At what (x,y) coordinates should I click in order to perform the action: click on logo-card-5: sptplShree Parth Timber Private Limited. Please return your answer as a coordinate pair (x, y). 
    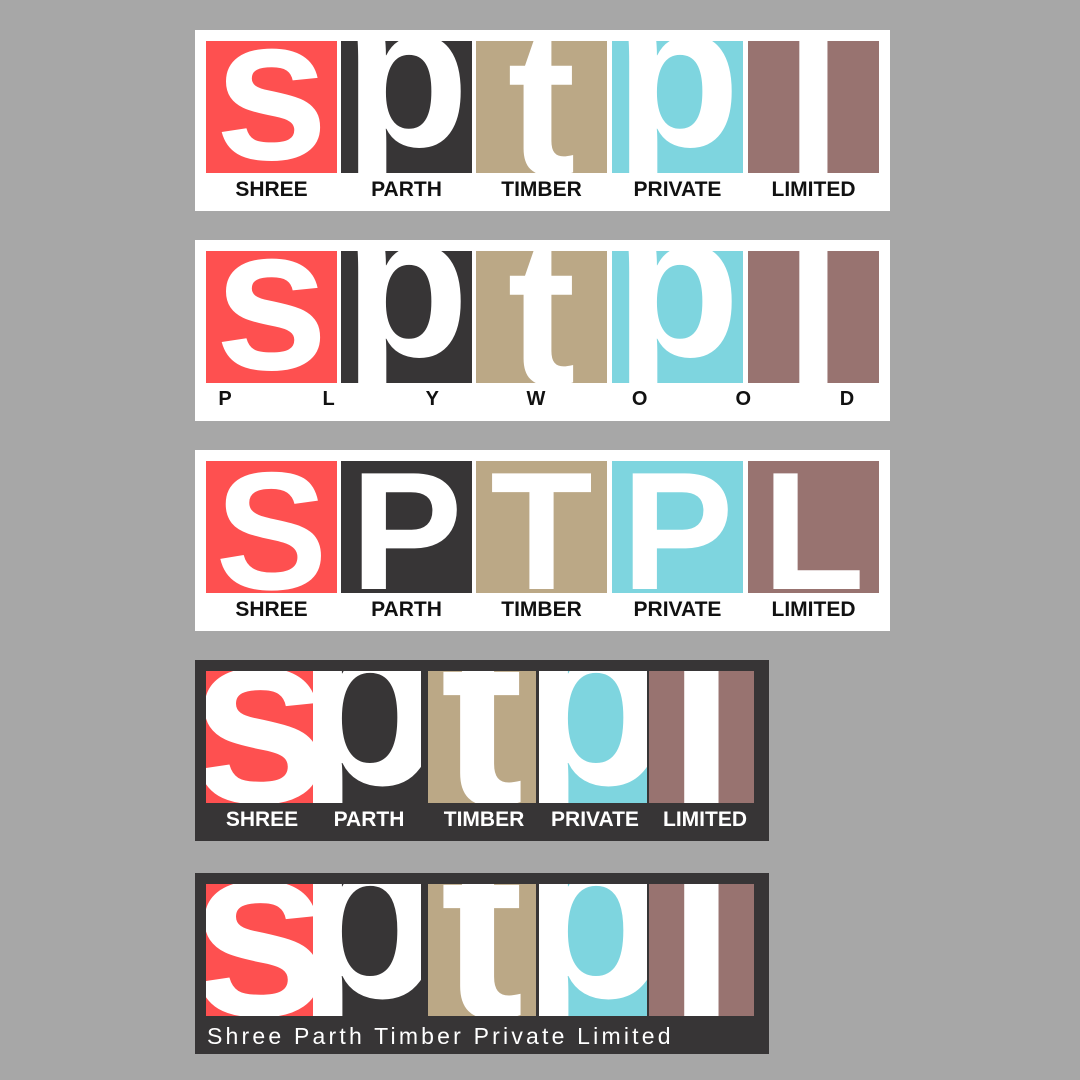
    Looking at the image, I should click on (482, 963).